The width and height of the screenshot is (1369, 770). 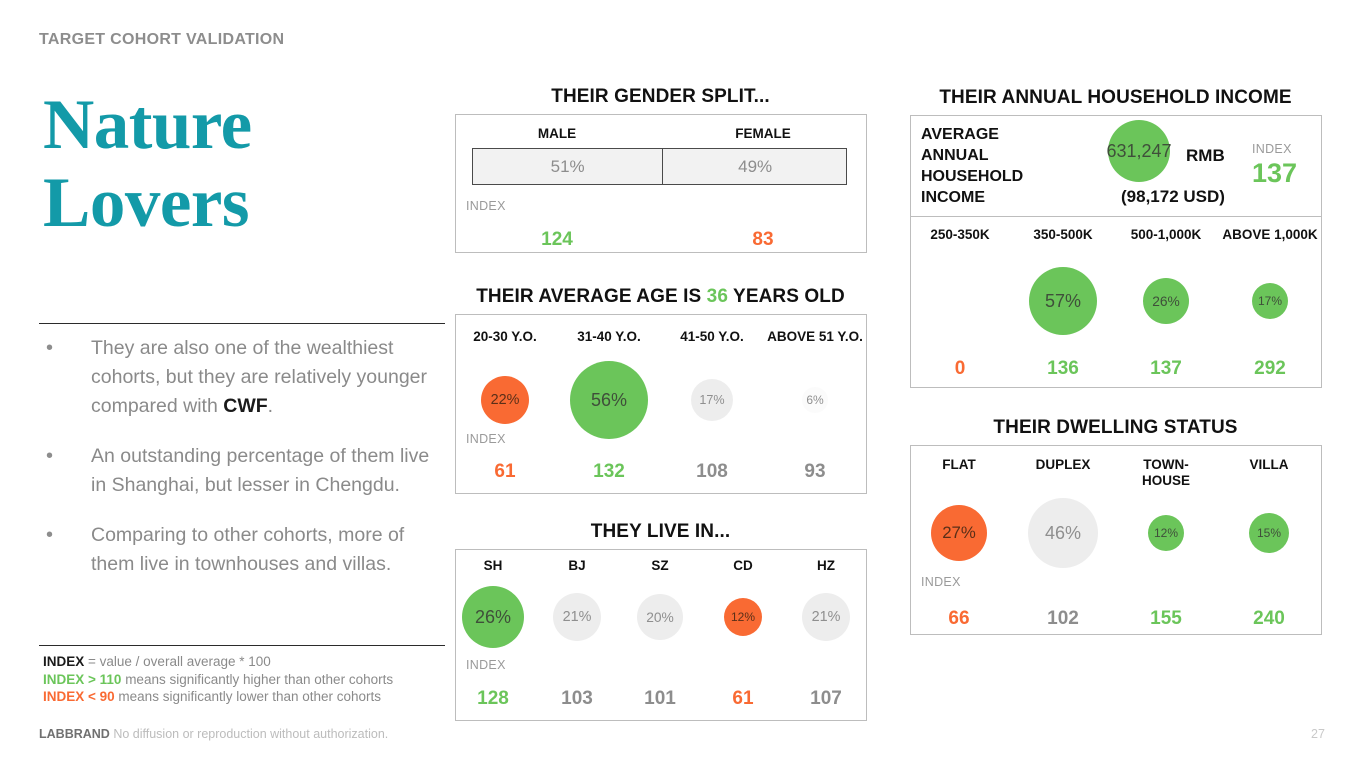 I want to click on bubble-dwelling-1: 46%, so click(x=1063, y=533).